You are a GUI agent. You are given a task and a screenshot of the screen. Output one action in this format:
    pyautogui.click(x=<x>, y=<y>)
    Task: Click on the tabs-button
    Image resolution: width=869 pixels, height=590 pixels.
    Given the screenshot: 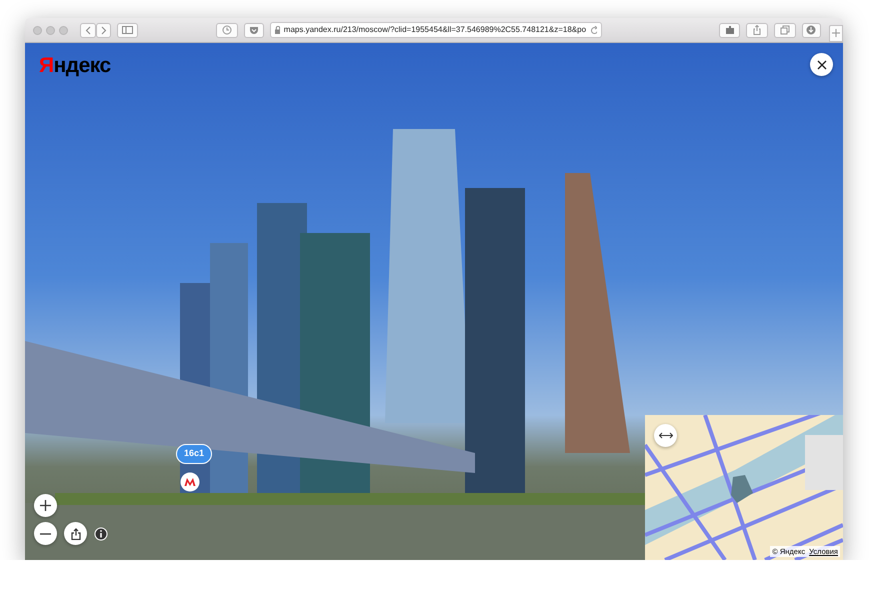 What is the action you would take?
    pyautogui.click(x=785, y=30)
    